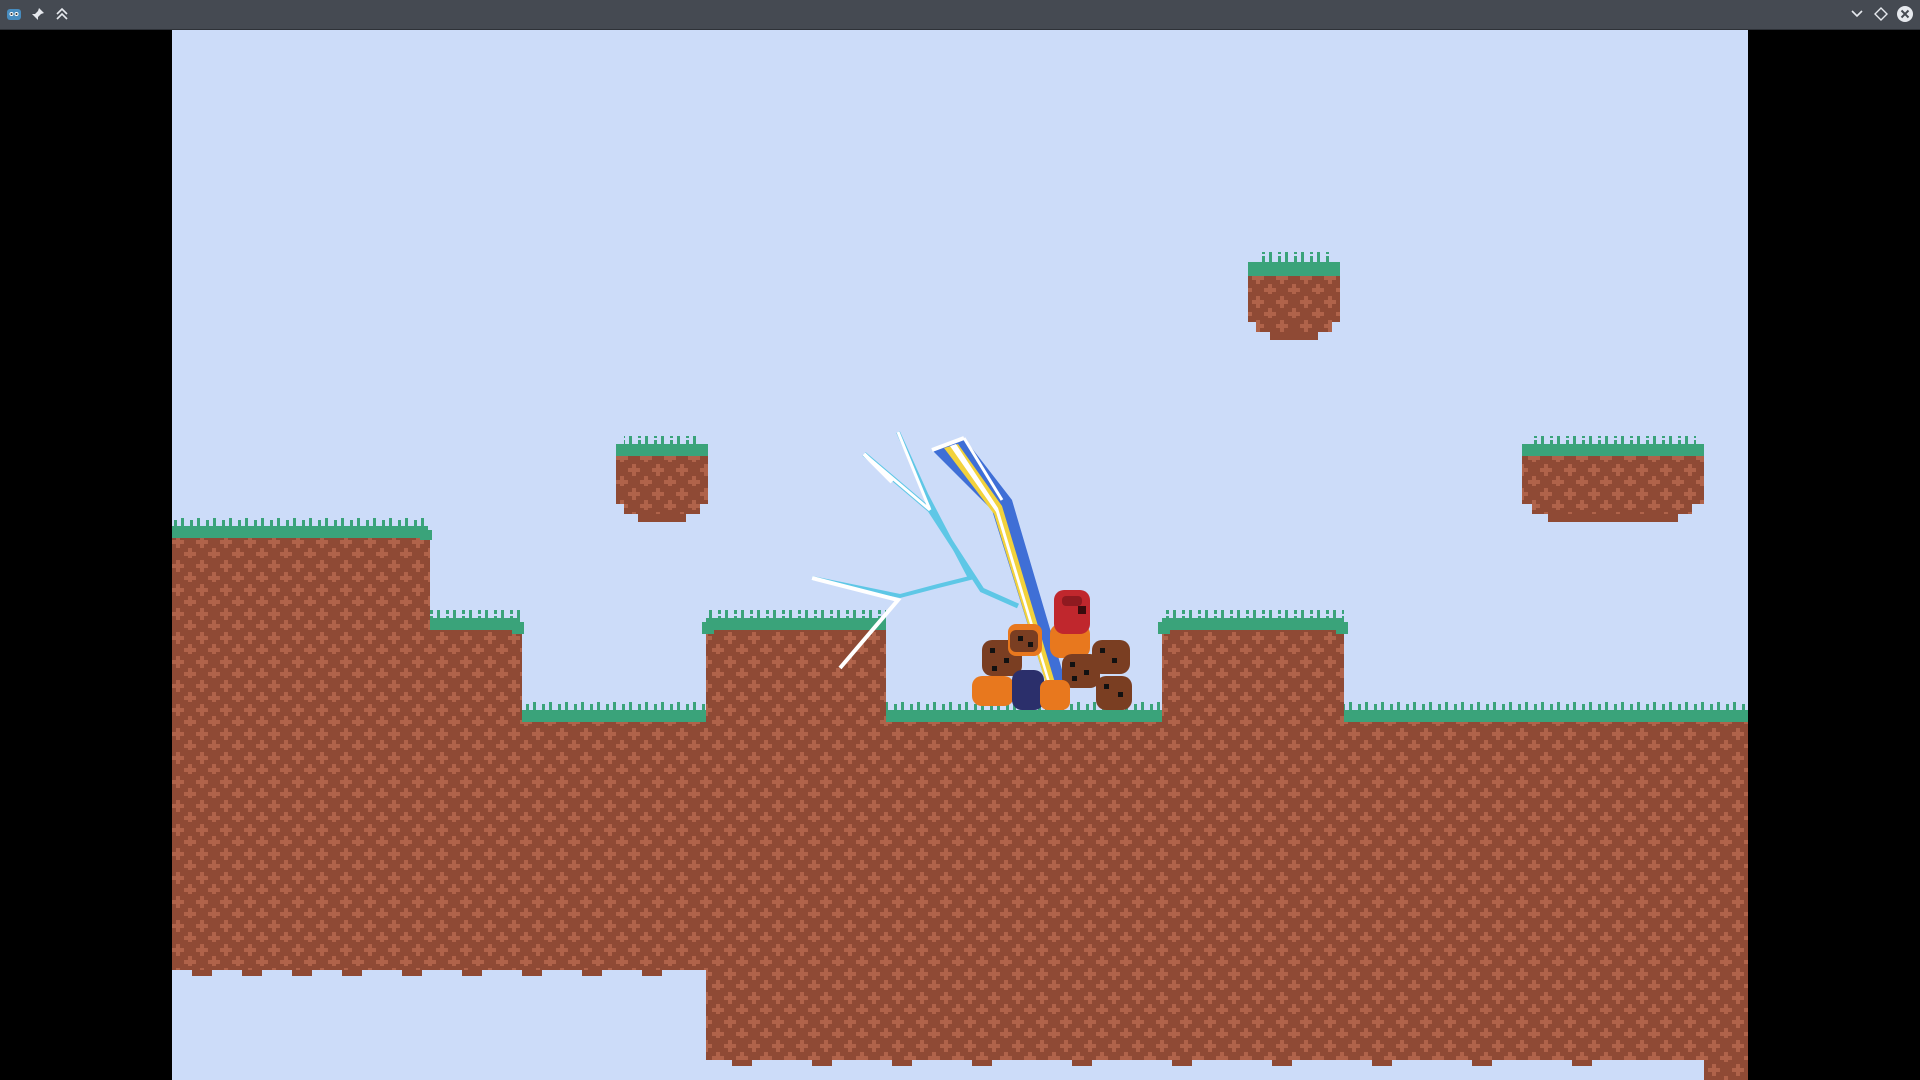 This screenshot has width=1920, height=1080. I want to click on close-icon, so click(1905, 14).